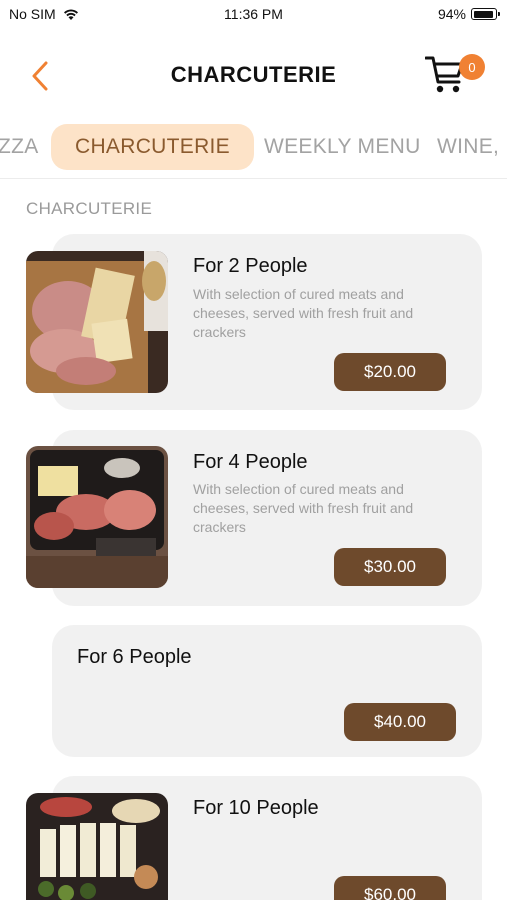  What do you see at coordinates (253, 76) in the screenshot?
I see `nav-header: CHARCUTERIE 0` at bounding box center [253, 76].